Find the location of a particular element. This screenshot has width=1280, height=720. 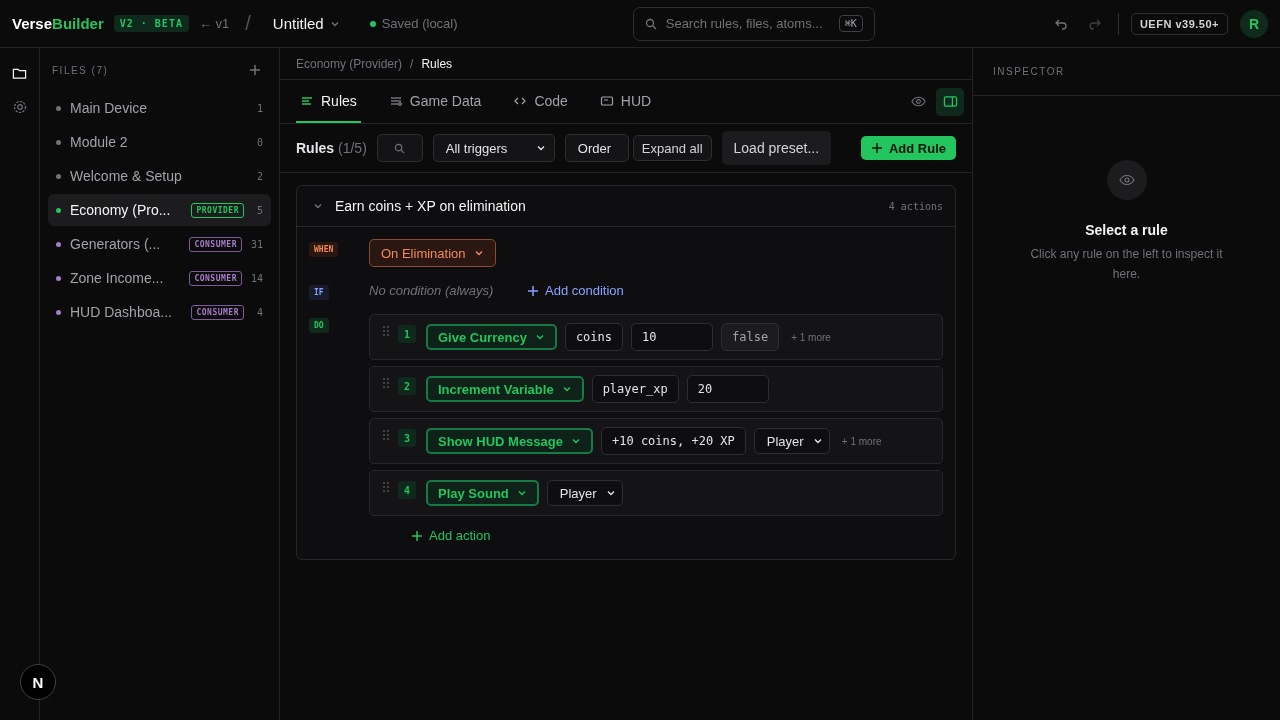

screen-icon is located at coordinates (606, 100).